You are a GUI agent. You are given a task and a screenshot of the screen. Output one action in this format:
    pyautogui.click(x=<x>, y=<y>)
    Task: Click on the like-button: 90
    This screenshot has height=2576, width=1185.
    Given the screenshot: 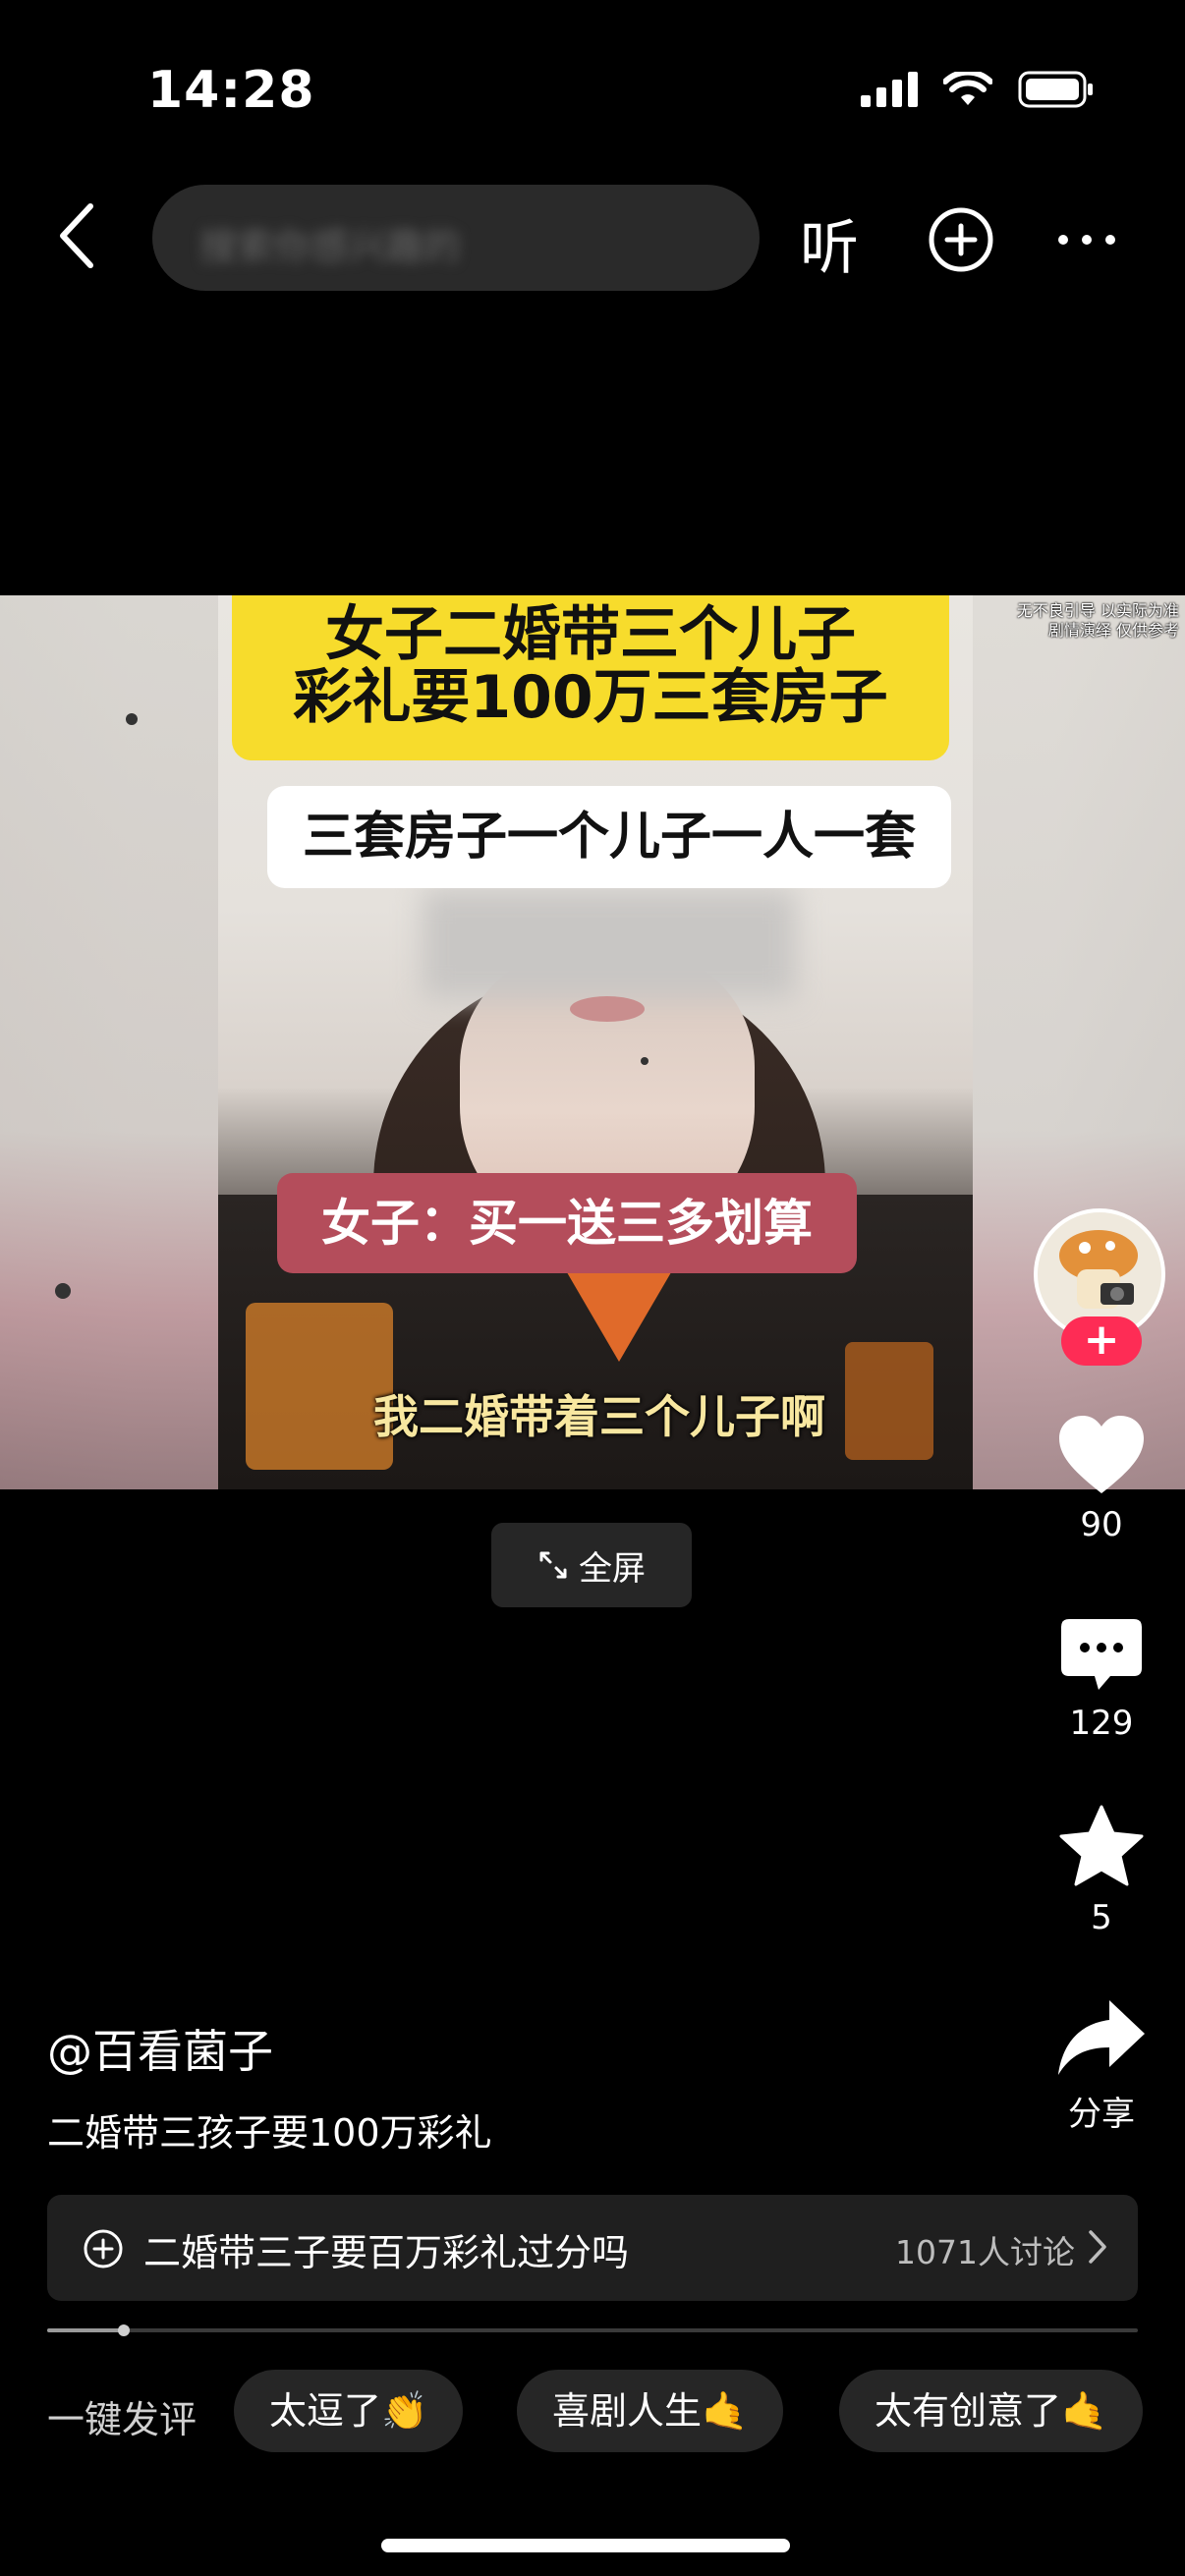 What is the action you would take?
    pyautogui.click(x=1102, y=1479)
    